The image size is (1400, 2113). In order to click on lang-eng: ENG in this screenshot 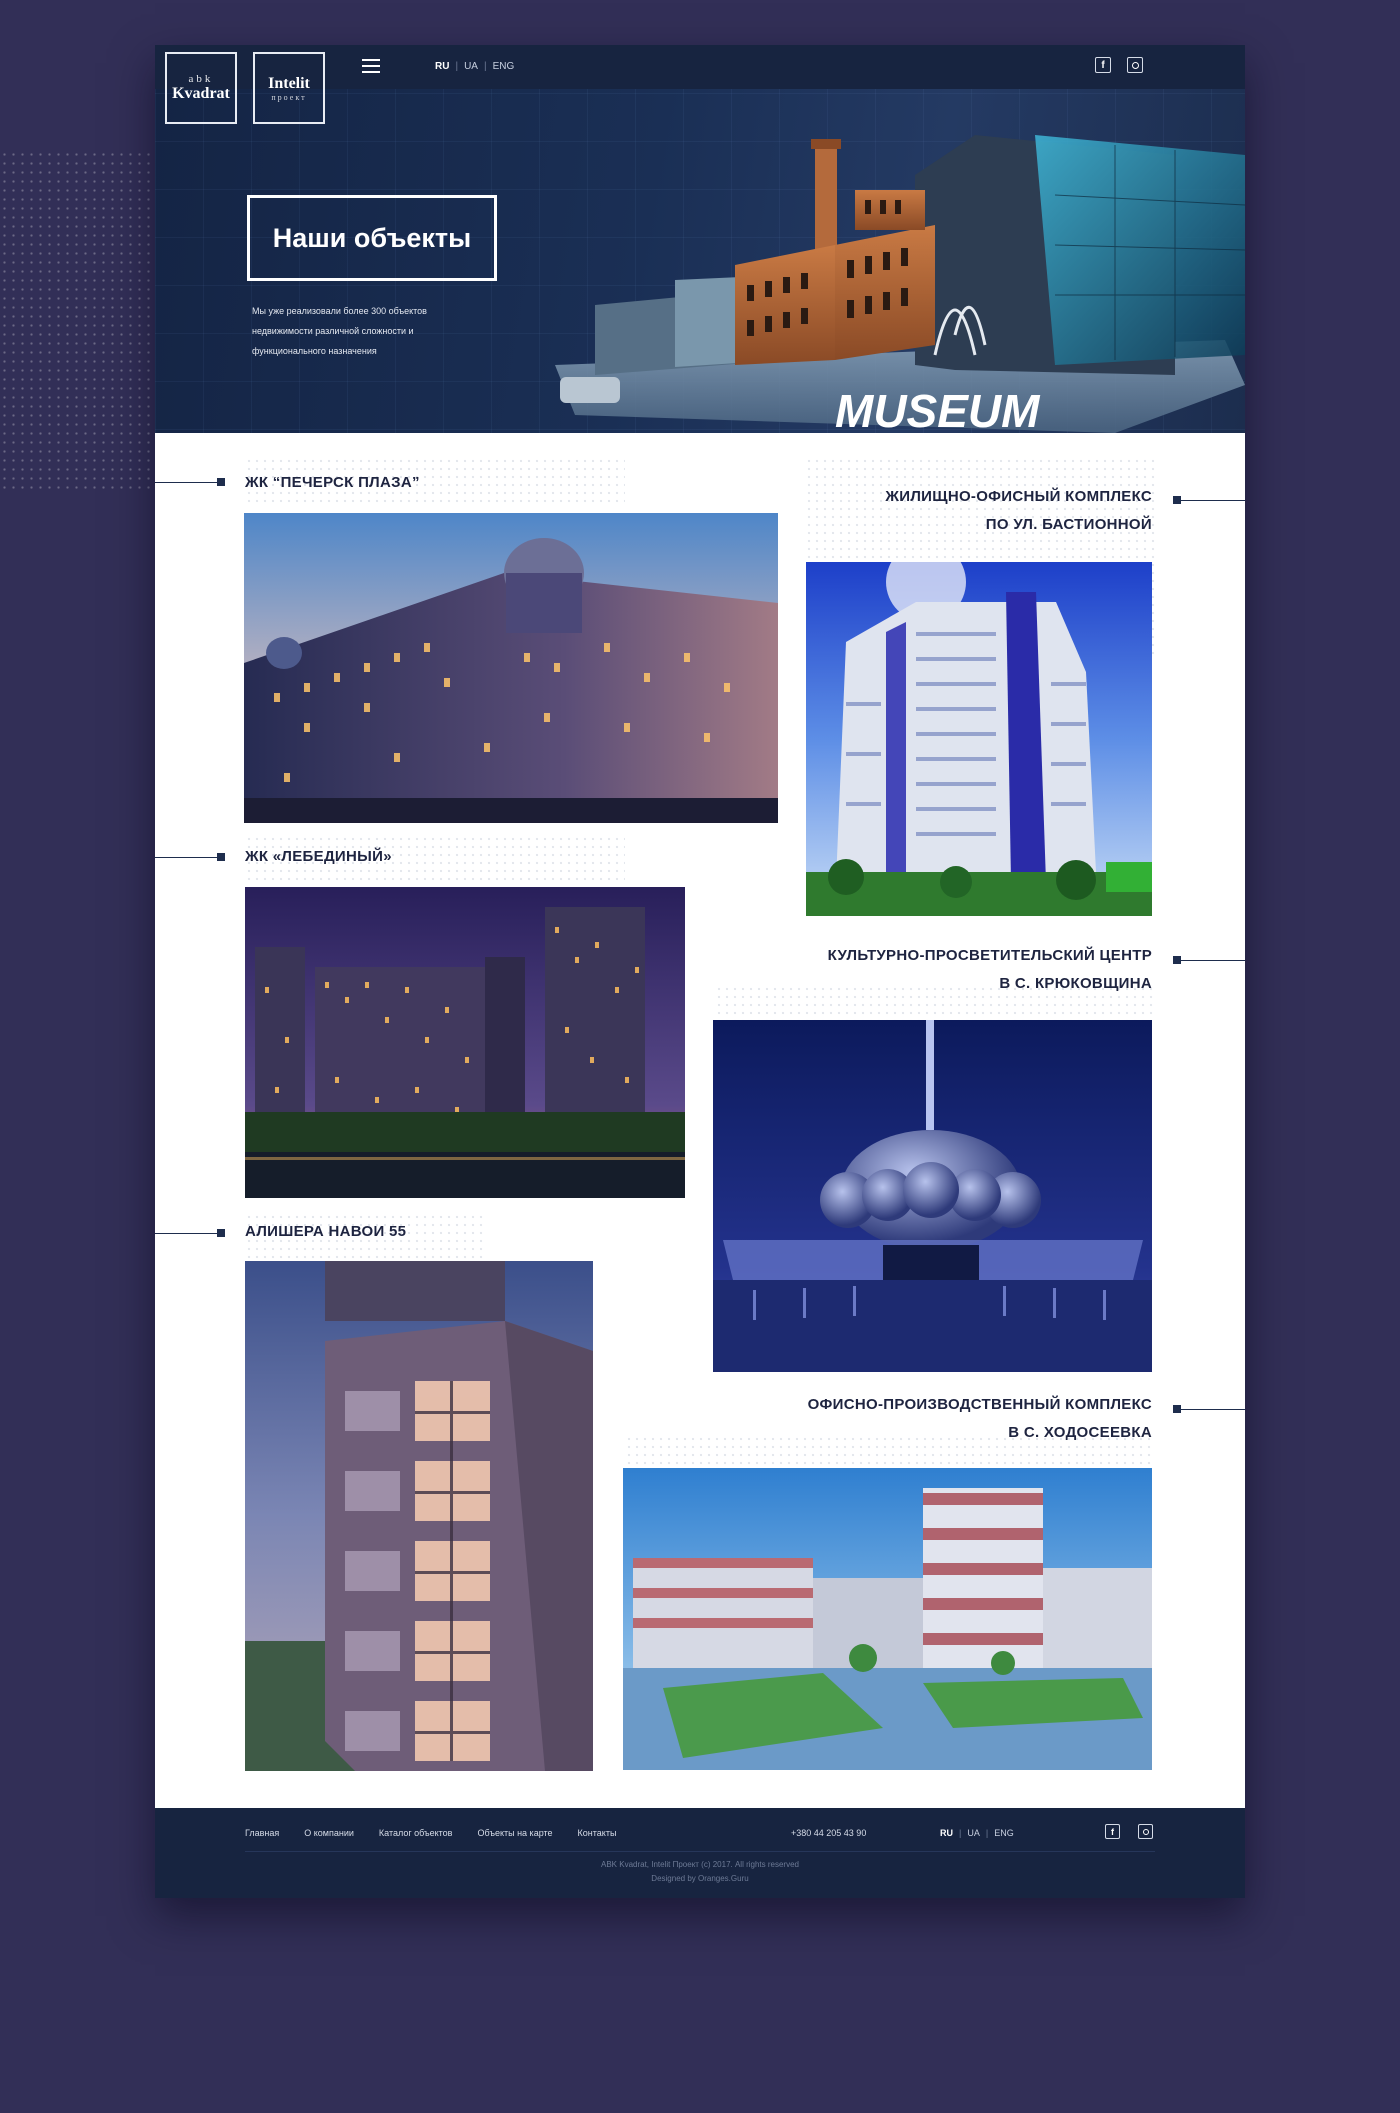, I will do `click(504, 66)`.